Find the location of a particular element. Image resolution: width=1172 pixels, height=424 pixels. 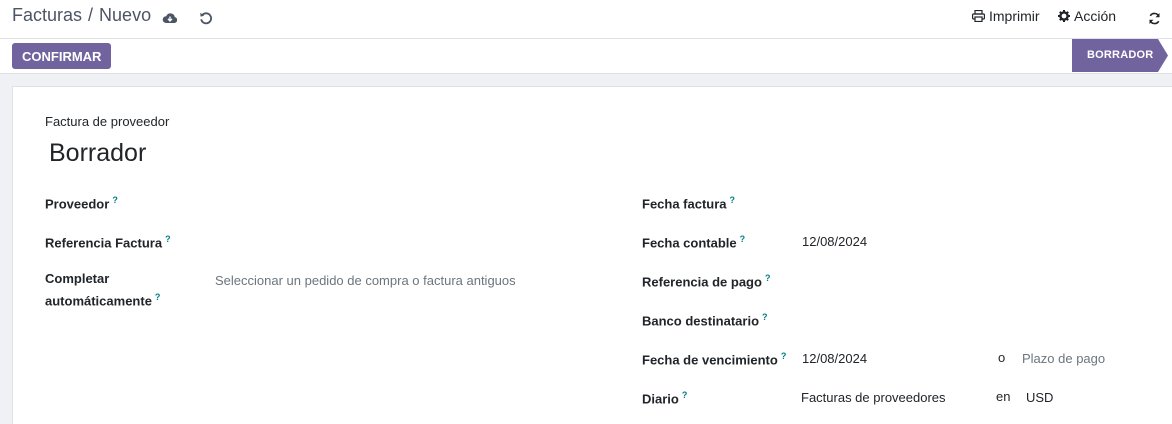

payment-reference-label: Referencia de pago? is located at coordinates (706, 281).